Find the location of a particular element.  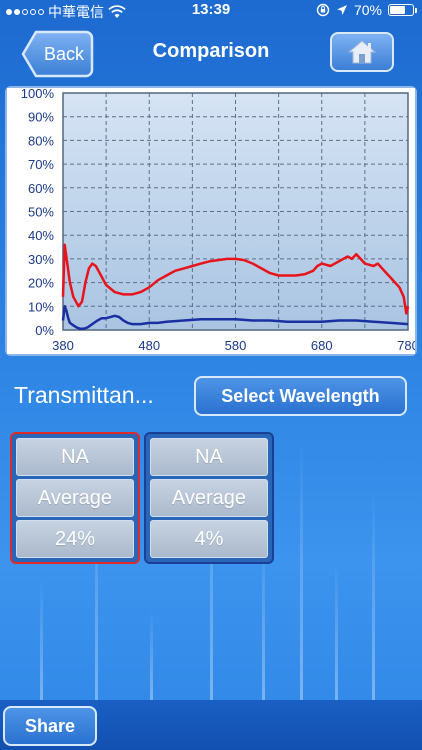

battery-percent: 70% is located at coordinates (367, 10).